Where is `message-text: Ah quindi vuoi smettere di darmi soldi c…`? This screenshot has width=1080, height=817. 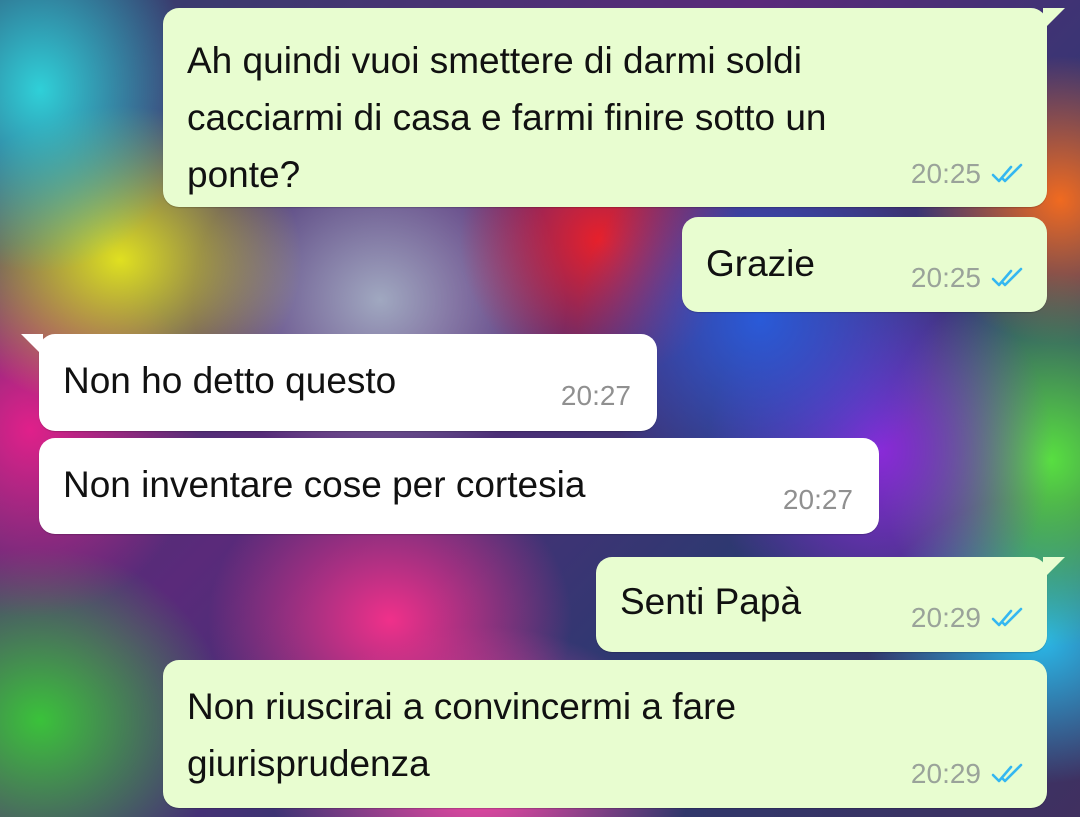
message-text: Ah quindi vuoi smettere di darmi soldi c… is located at coordinates (507, 117).